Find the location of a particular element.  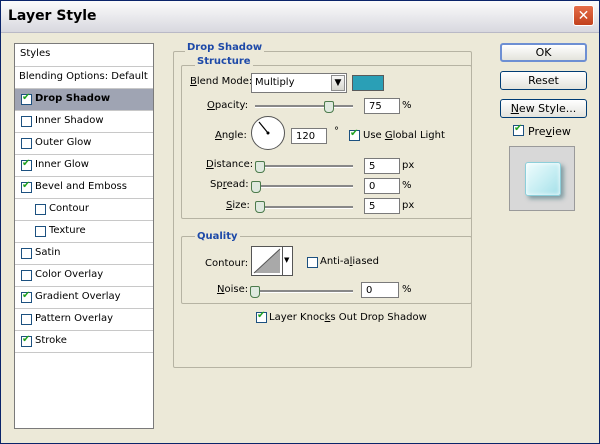

spread-slider-thumb is located at coordinates (256, 187).